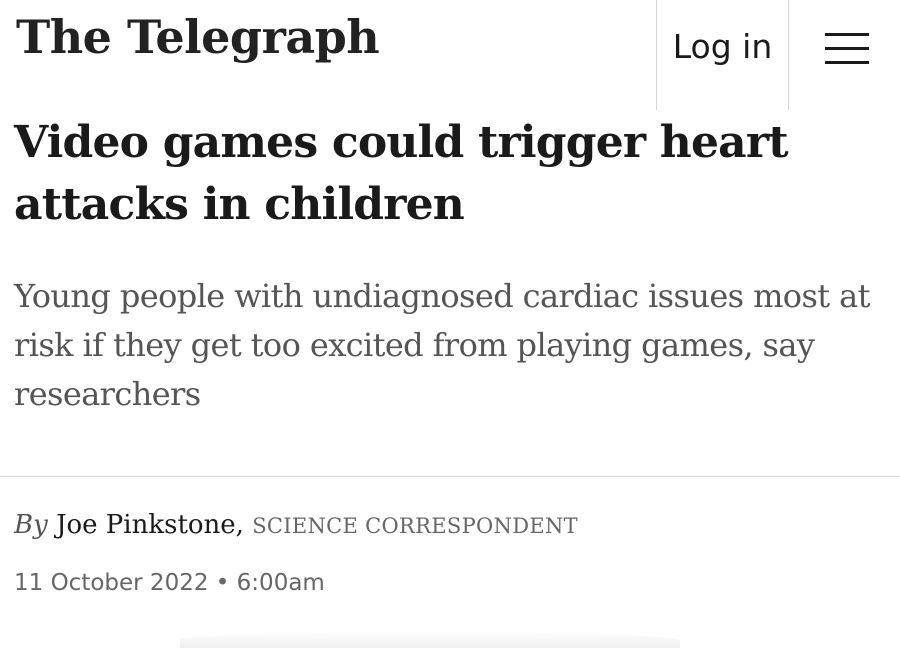 This screenshot has width=900, height=648. Describe the element at coordinates (722, 46) in the screenshot. I see `login-button: Log in` at that location.